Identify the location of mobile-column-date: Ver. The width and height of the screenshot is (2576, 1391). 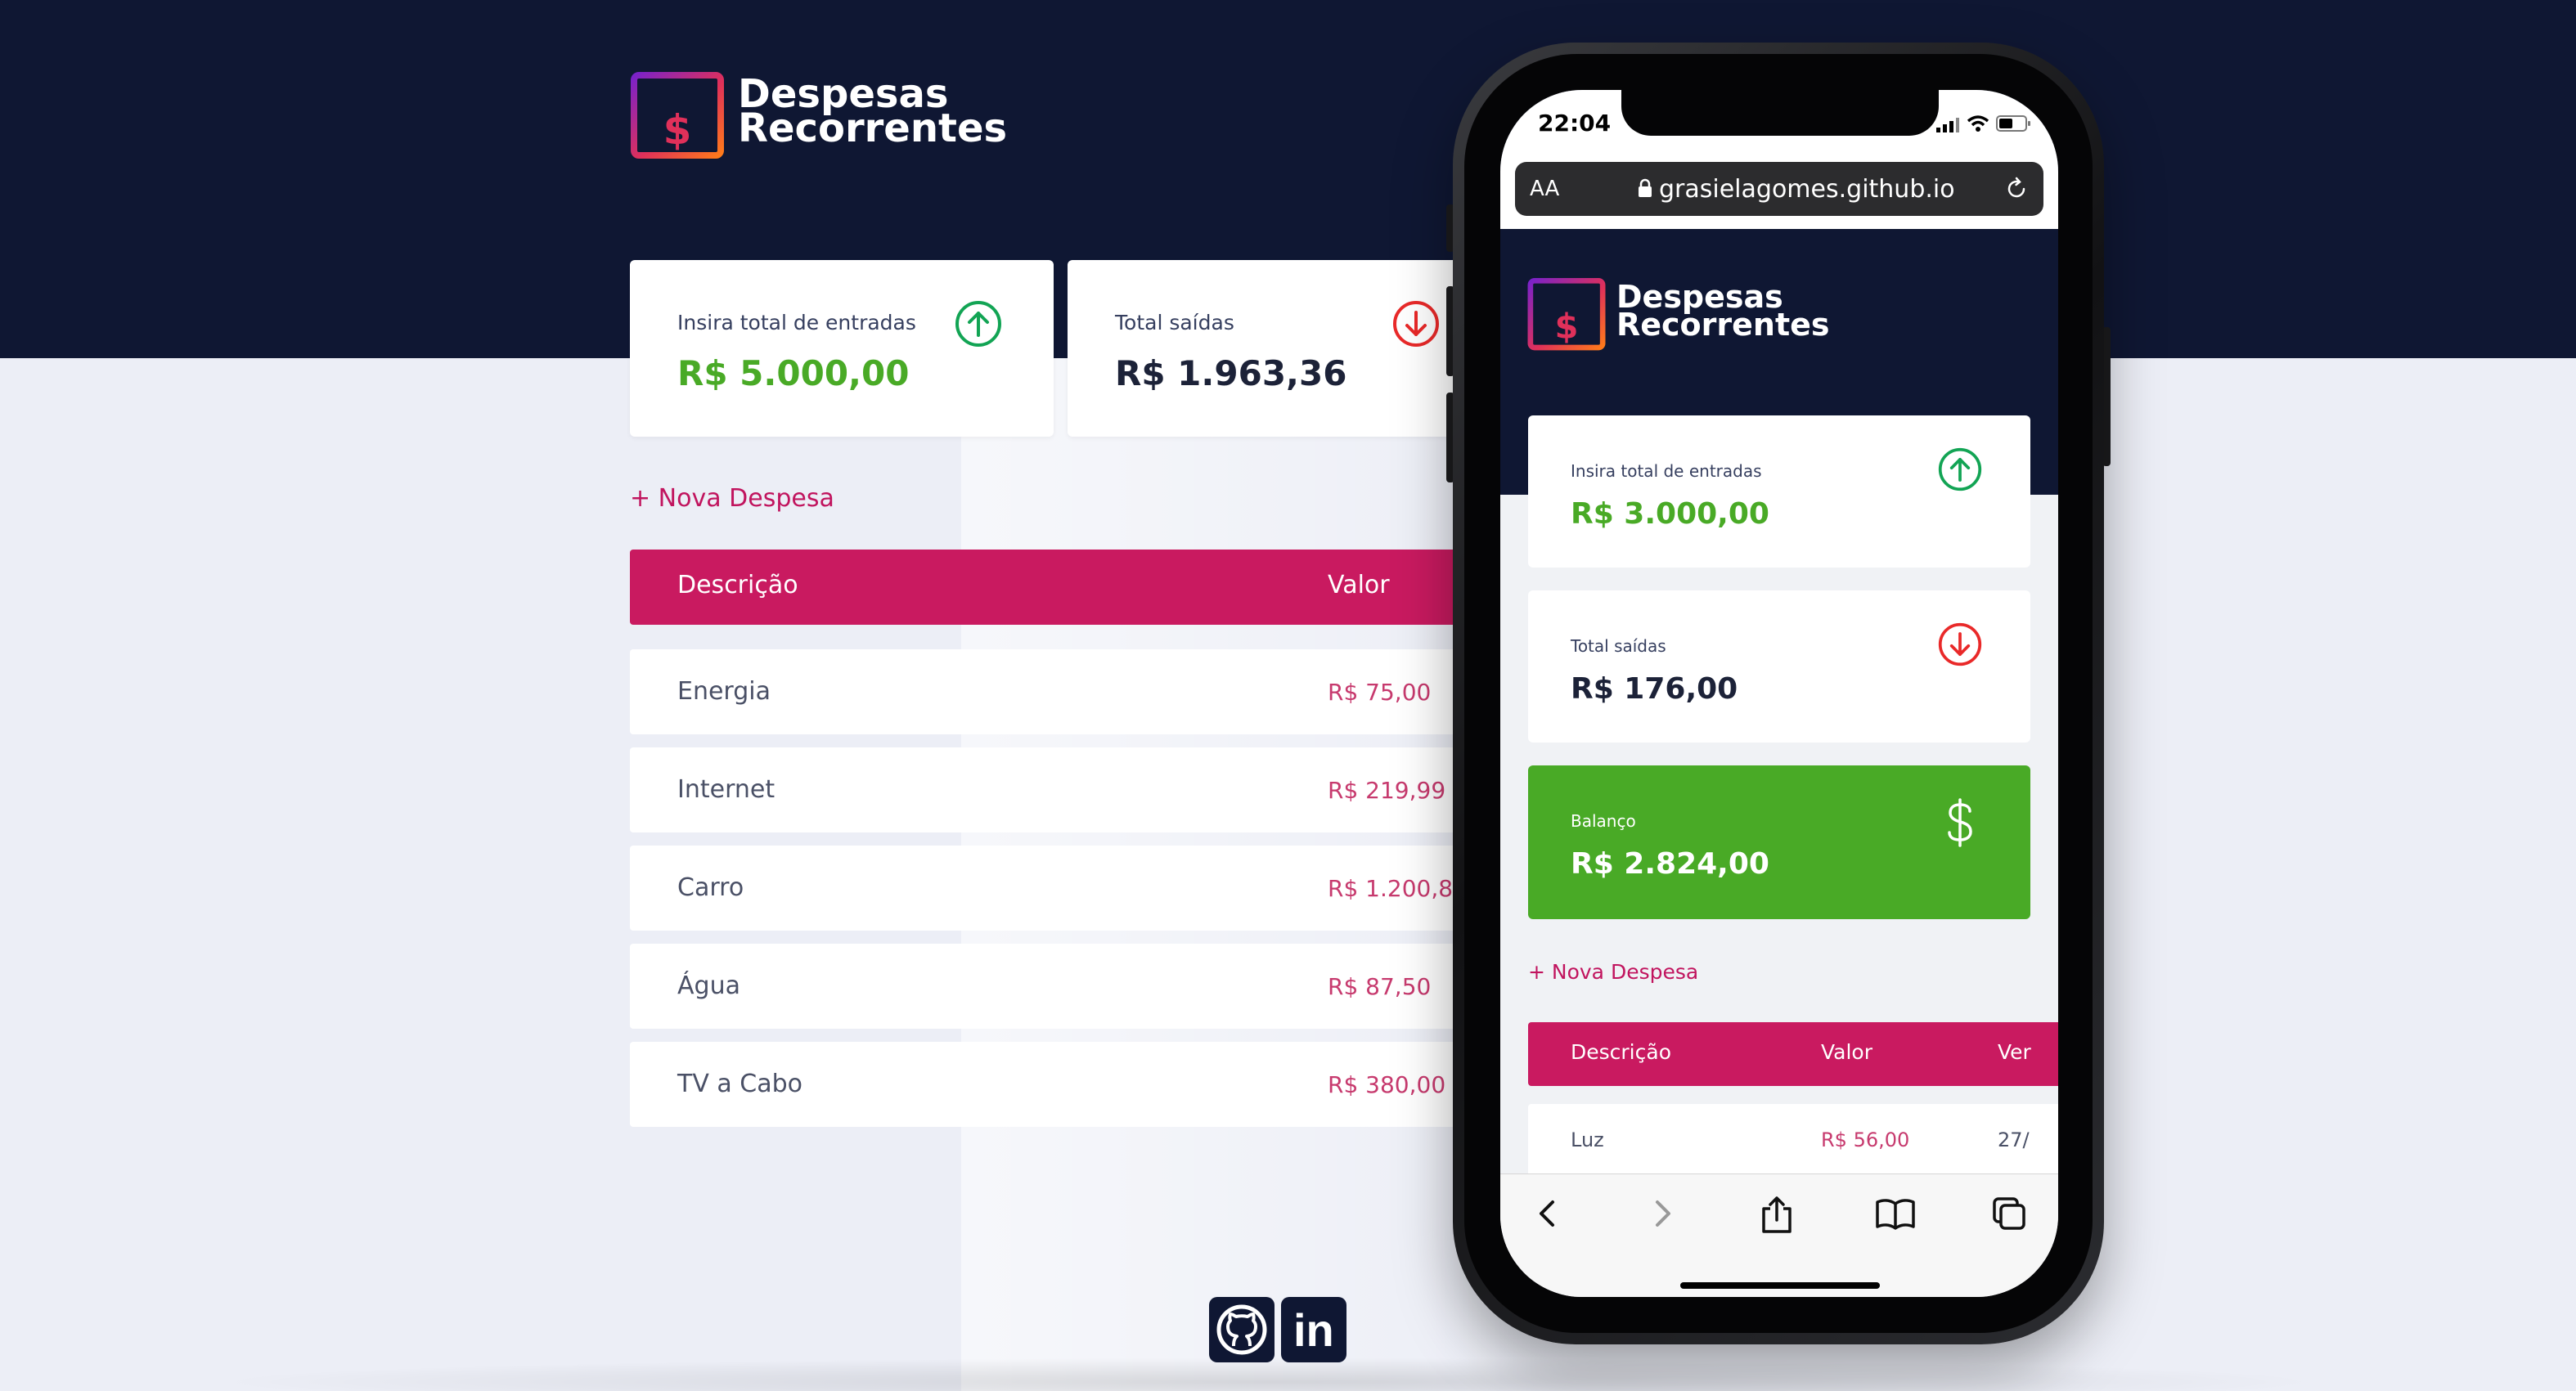
(2014, 1052).